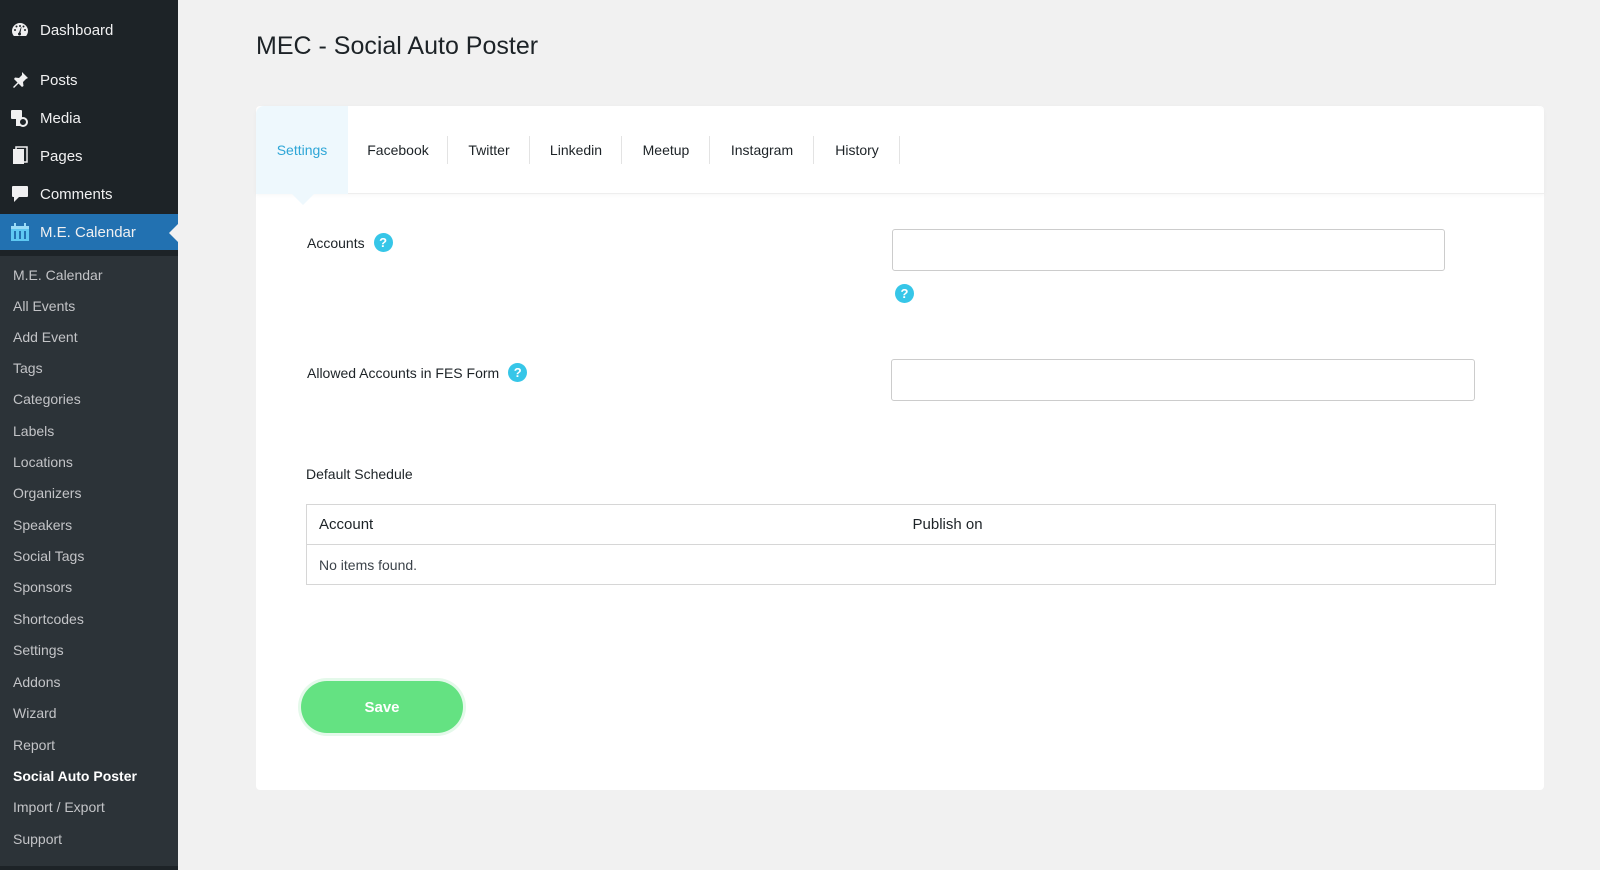  I want to click on tab-settings: Settings, so click(302, 155).